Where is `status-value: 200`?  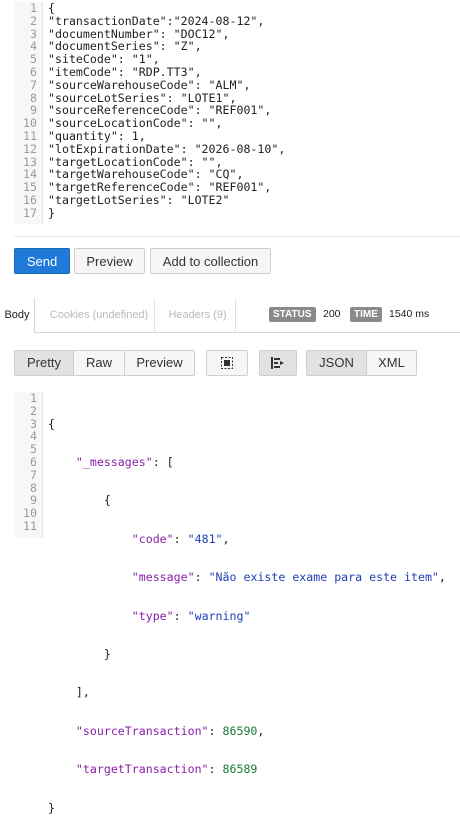
status-value: 200 is located at coordinates (332, 314).